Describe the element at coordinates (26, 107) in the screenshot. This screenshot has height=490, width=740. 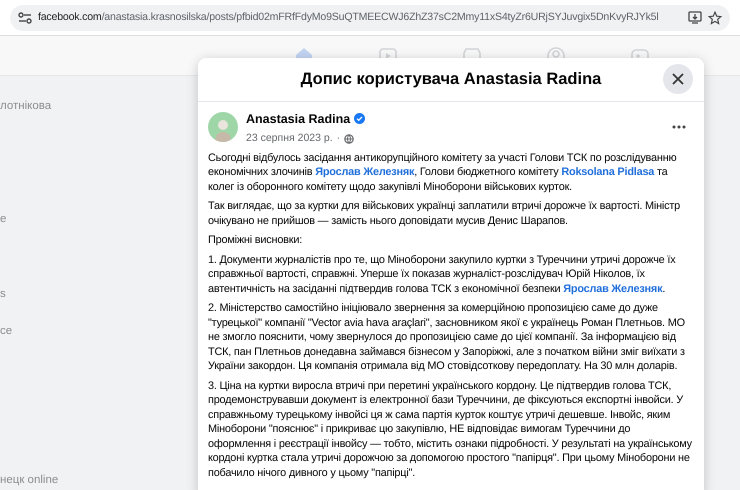
I see `sidebar-item: лотнікова` at that location.